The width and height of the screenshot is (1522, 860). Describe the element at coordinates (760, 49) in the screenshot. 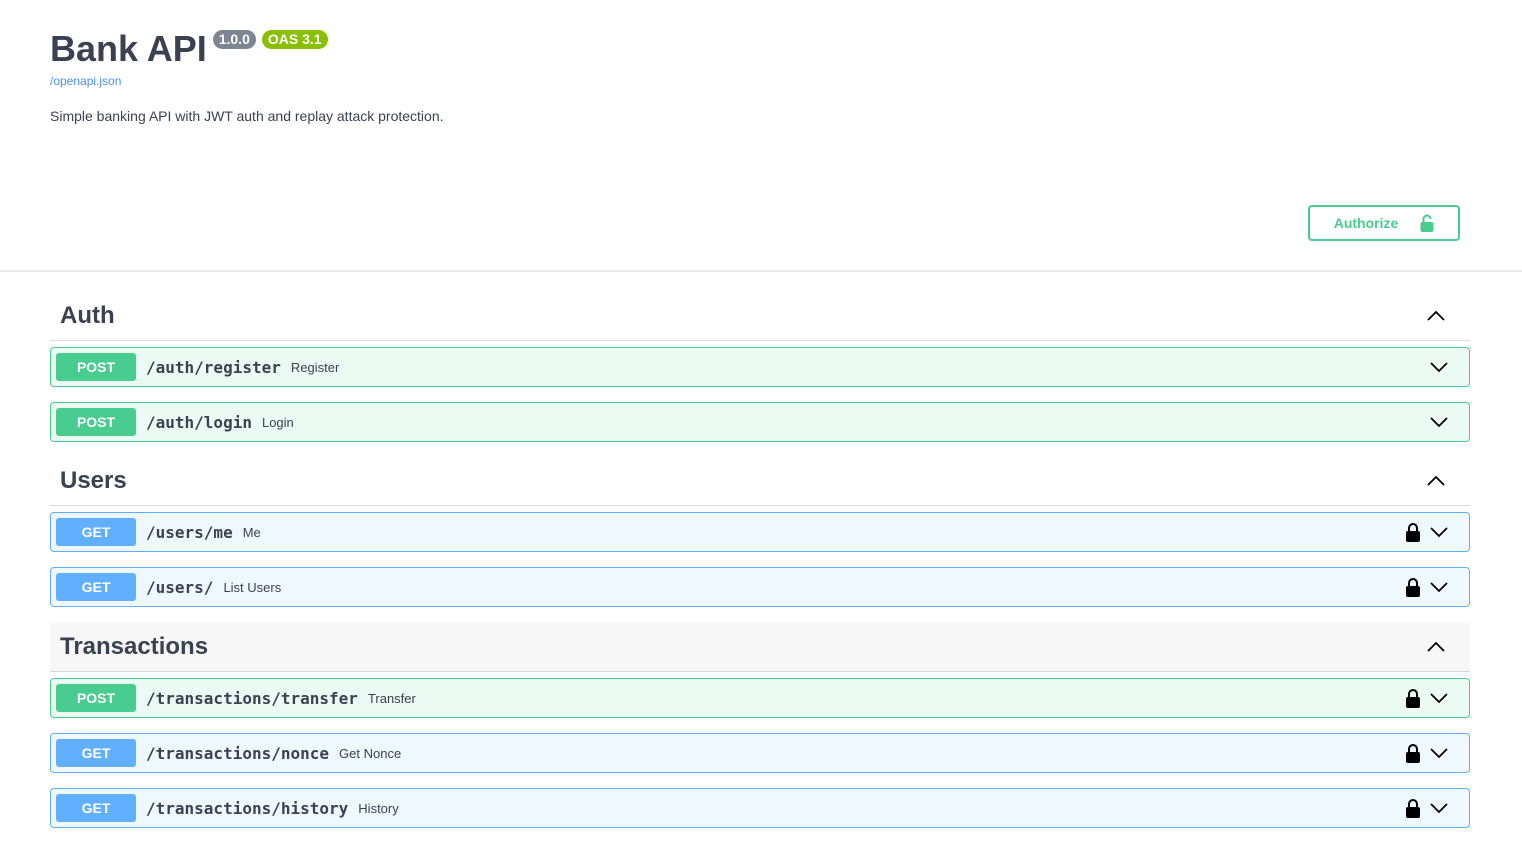

I see `title-row: Bank API 1.0.0 OAS 3.1` at that location.